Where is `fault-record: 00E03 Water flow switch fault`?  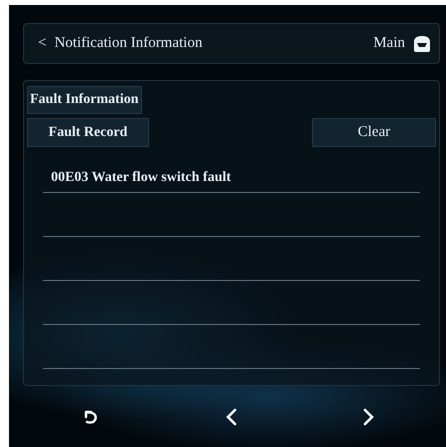 fault-record: 00E03 Water flow switch fault is located at coordinates (141, 178).